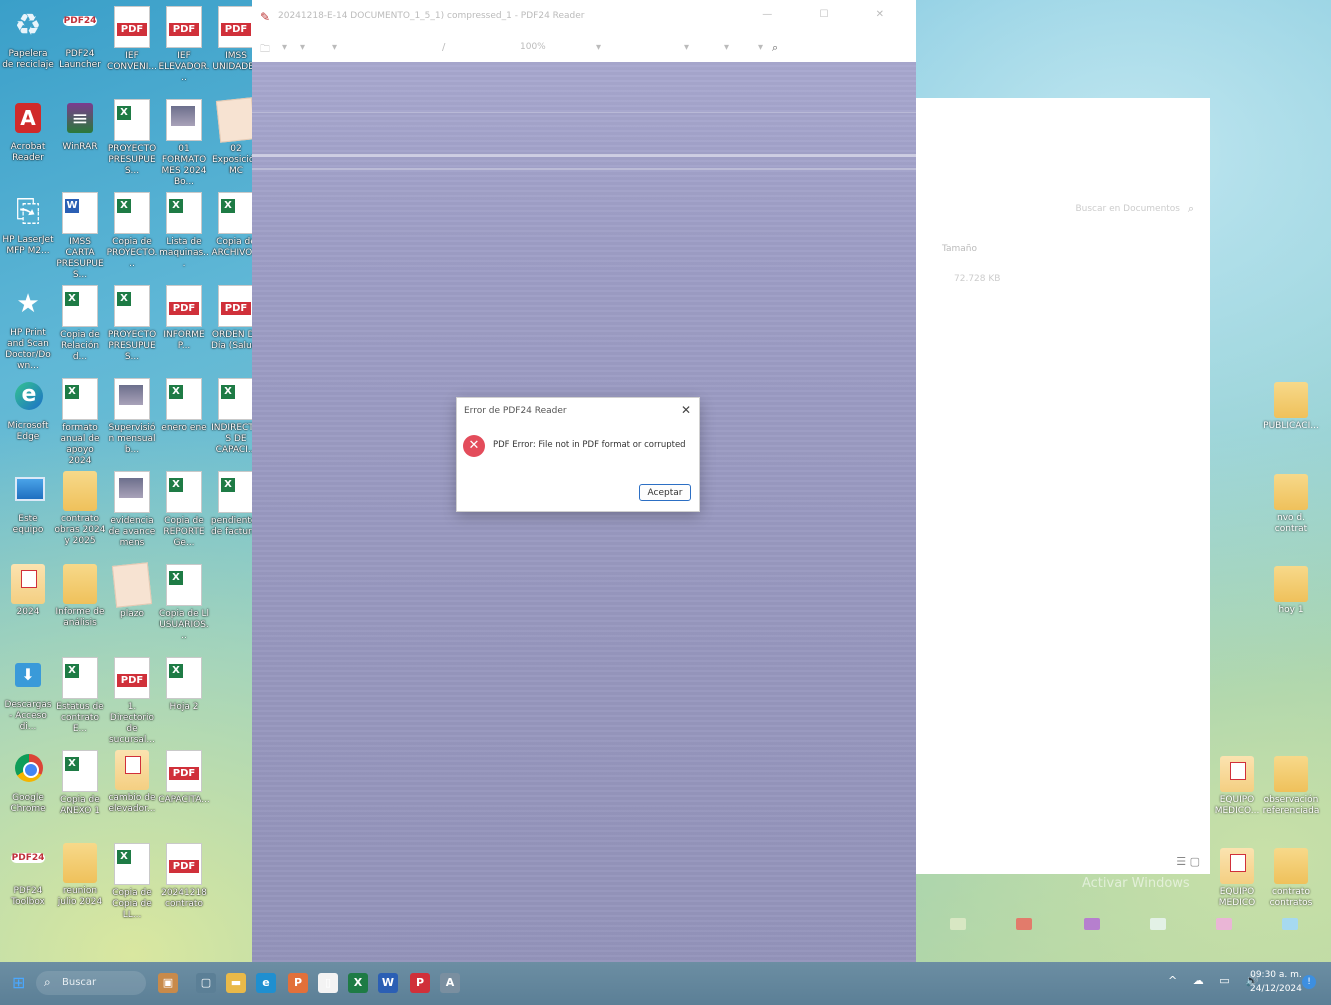 Image resolution: width=1331 pixels, height=1005 pixels. Describe the element at coordinates (686, 47) in the screenshot. I see `view-dropdown-icon: ▾` at that location.